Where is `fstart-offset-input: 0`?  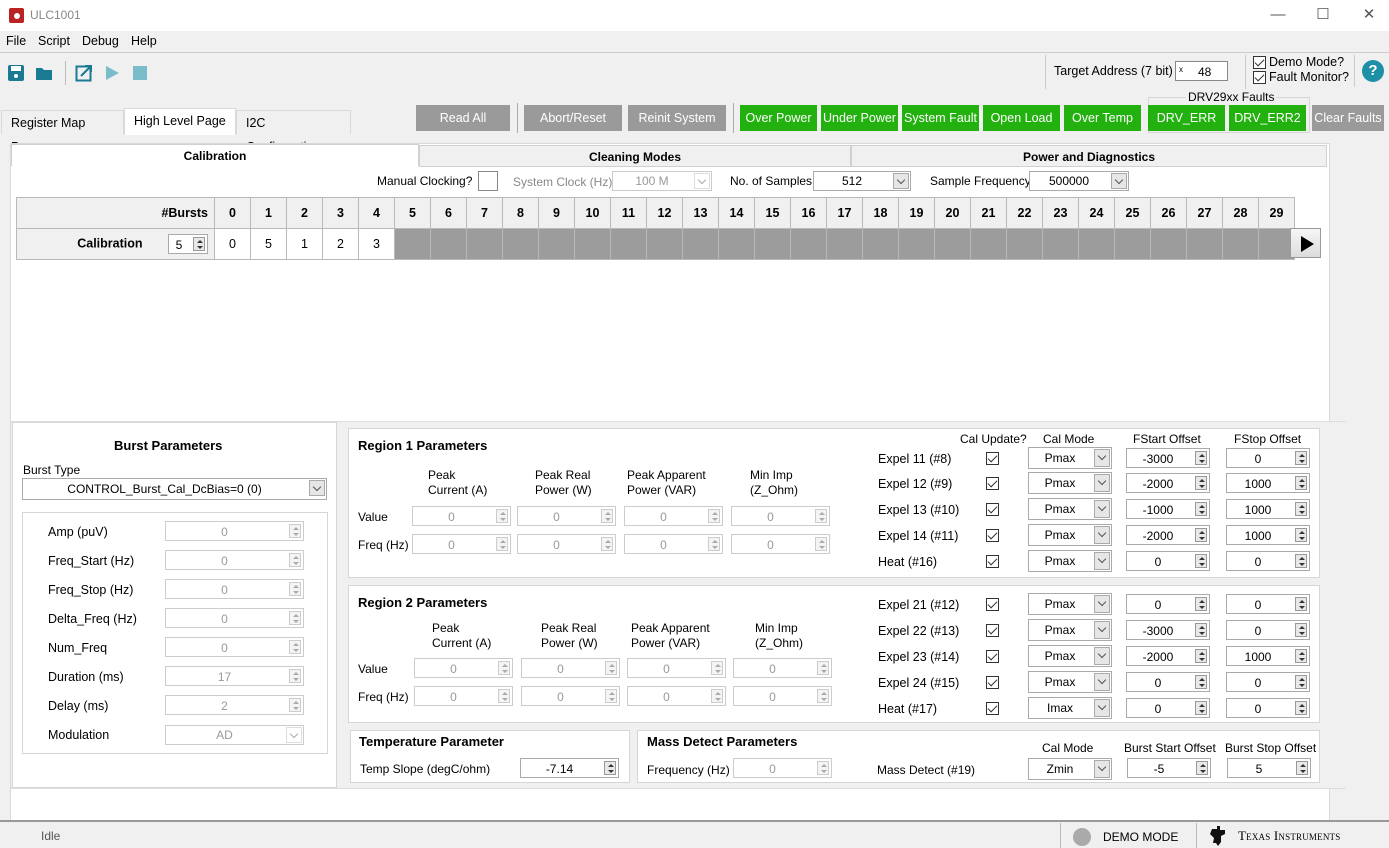
fstart-offset-input: 0 is located at coordinates (1168, 682).